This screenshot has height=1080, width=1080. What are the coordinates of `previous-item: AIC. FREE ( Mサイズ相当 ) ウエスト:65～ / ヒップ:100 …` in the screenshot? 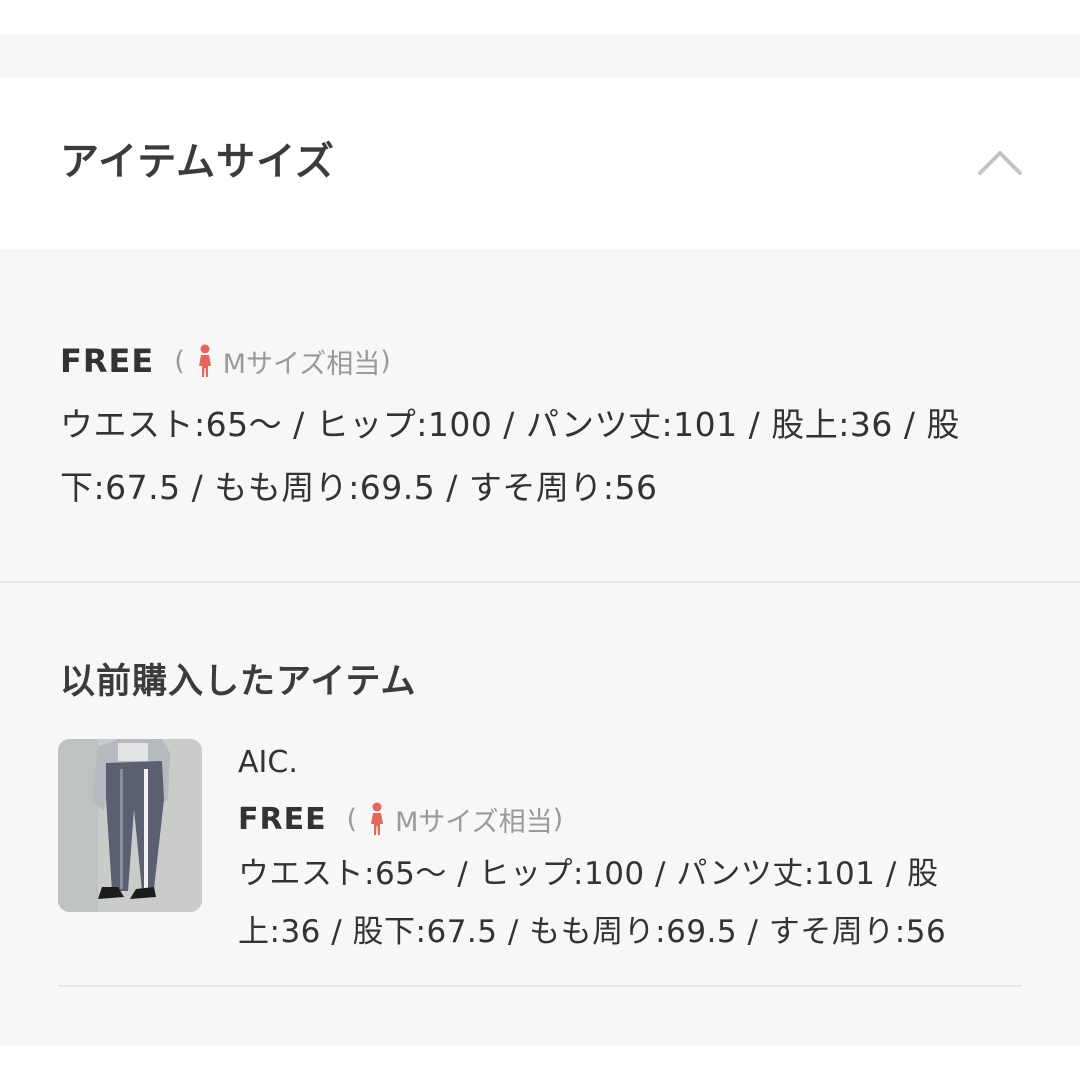 It's located at (598, 852).